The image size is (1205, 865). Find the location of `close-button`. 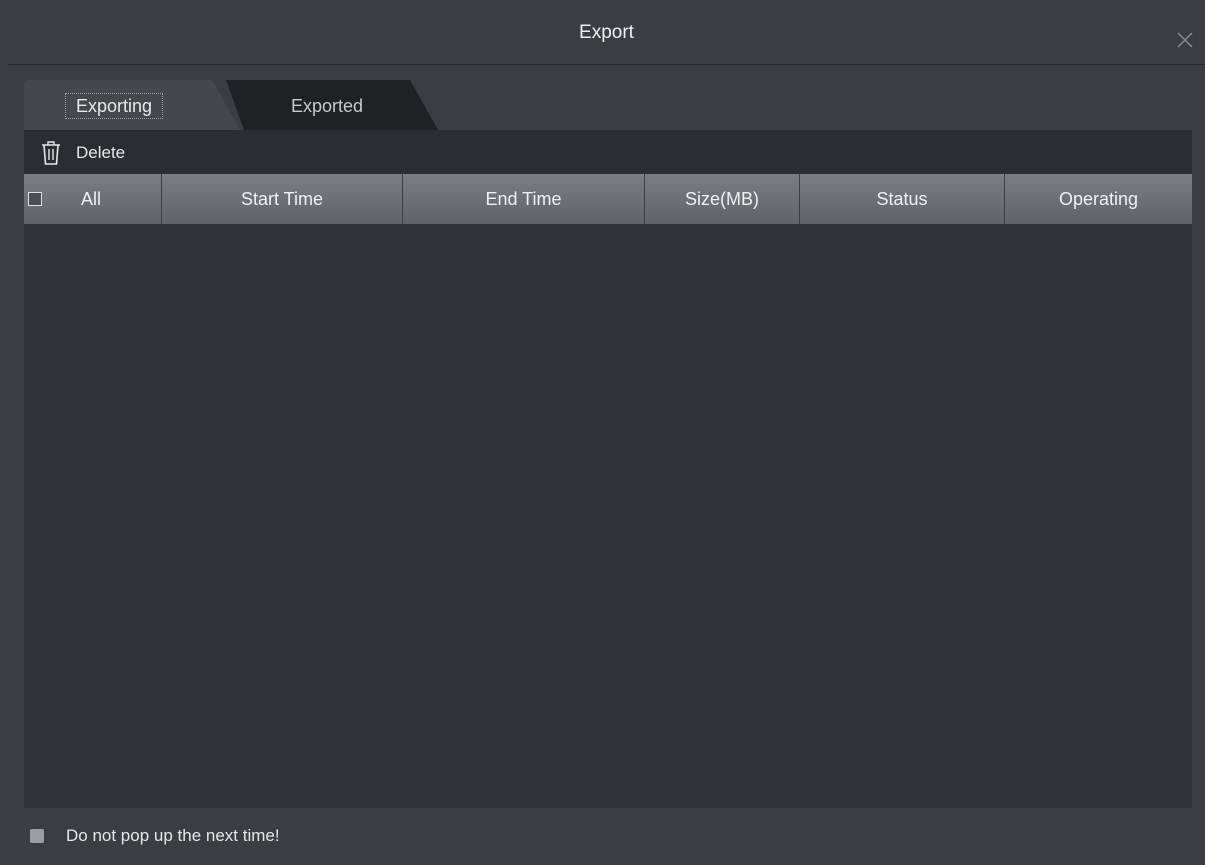

close-button is located at coordinates (1185, 40).